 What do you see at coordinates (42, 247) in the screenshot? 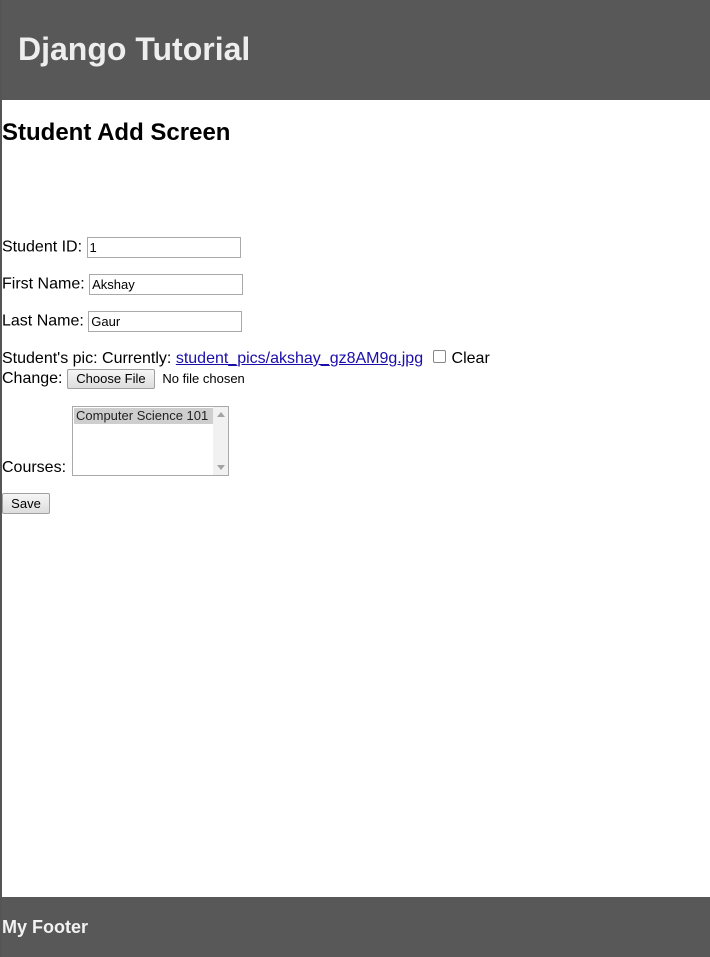
I see `student-id-label: Student ID:` at bounding box center [42, 247].